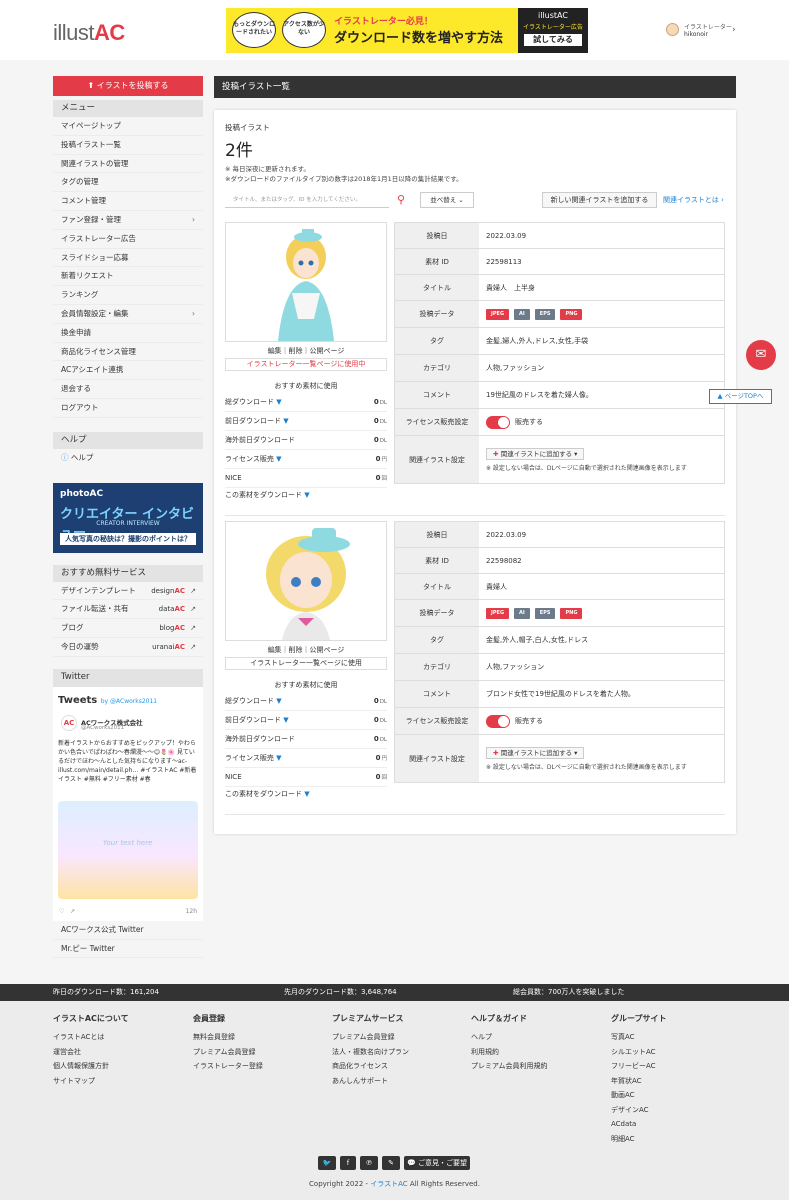 The image size is (789, 1200). Describe the element at coordinates (380, 402) in the screenshot. I see `stat-value: 0DL` at that location.